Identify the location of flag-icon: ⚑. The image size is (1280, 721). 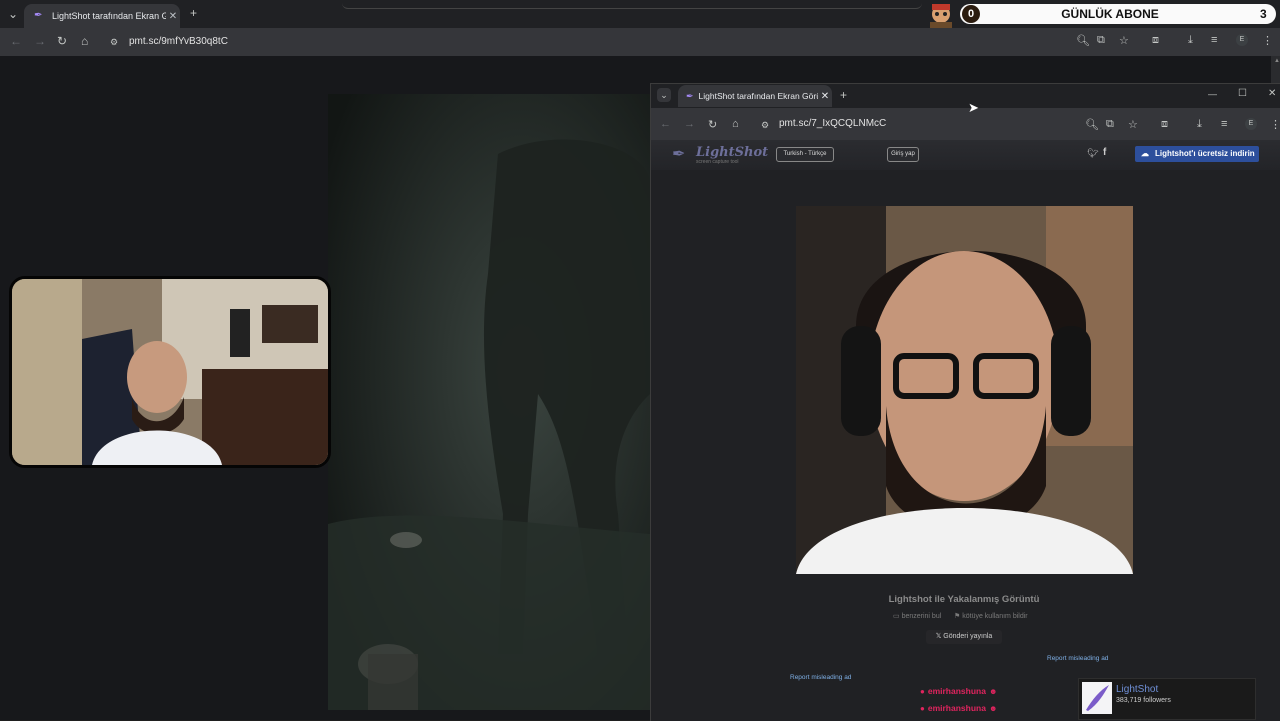
(957, 616).